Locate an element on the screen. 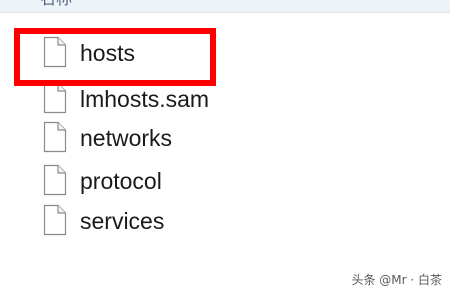 This screenshot has height=300, width=450. file-name: services is located at coordinates (122, 221).